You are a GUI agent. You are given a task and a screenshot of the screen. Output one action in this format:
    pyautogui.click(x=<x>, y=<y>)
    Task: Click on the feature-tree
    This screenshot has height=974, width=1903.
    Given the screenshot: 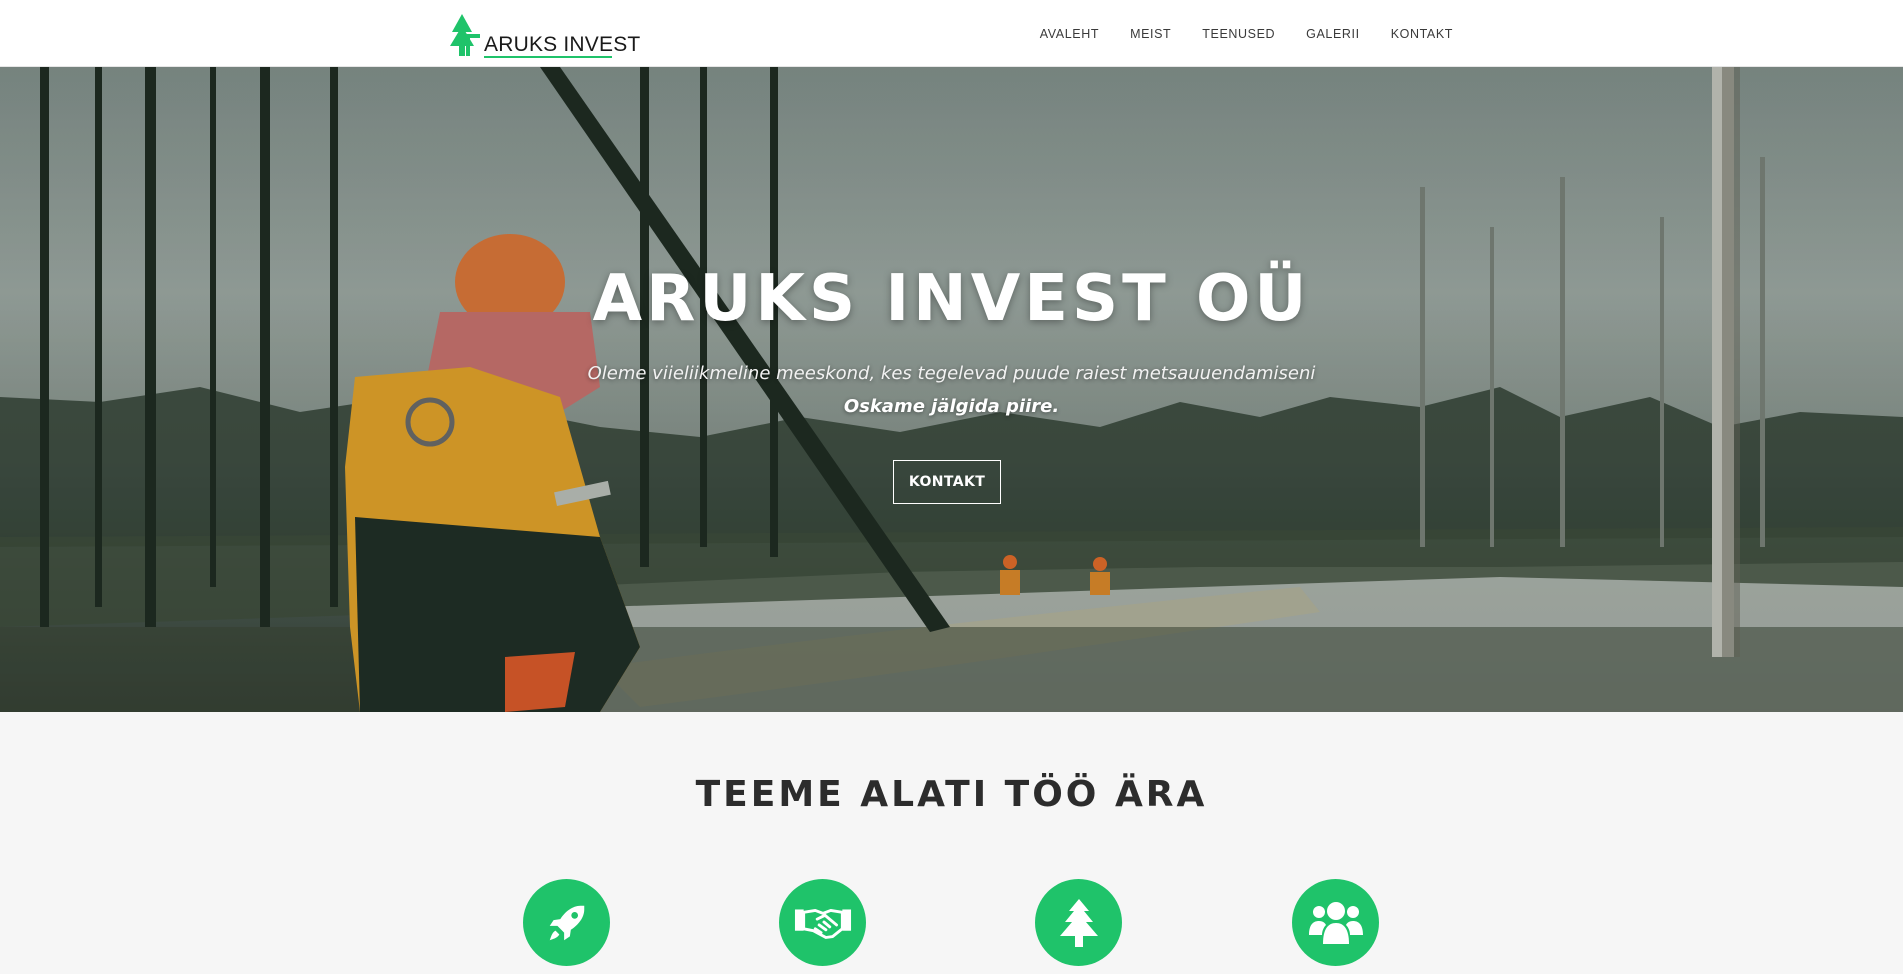 What is the action you would take?
    pyautogui.click(x=1078, y=922)
    